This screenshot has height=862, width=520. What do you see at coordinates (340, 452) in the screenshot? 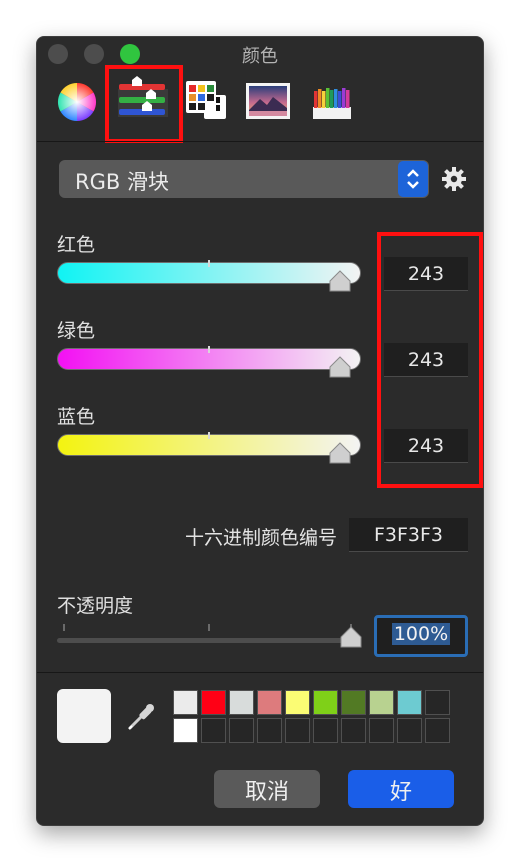
I see `blue-slider-knob` at bounding box center [340, 452].